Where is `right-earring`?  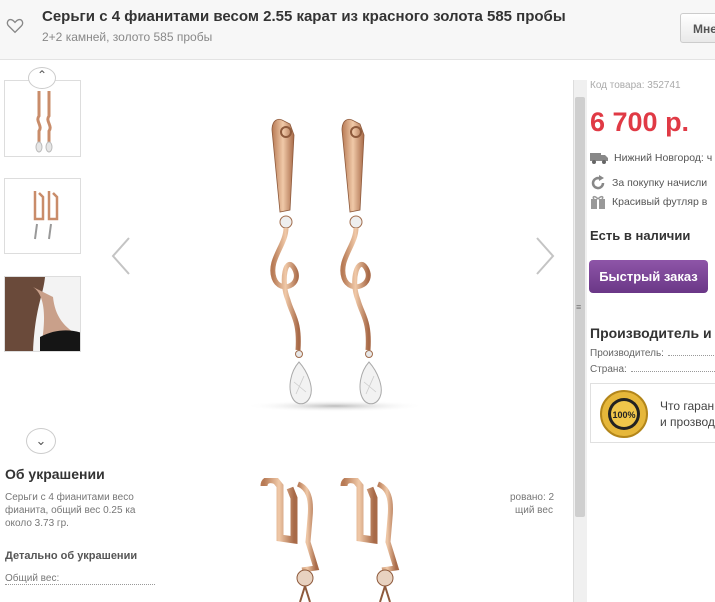 right-earring is located at coordinates (361, 261).